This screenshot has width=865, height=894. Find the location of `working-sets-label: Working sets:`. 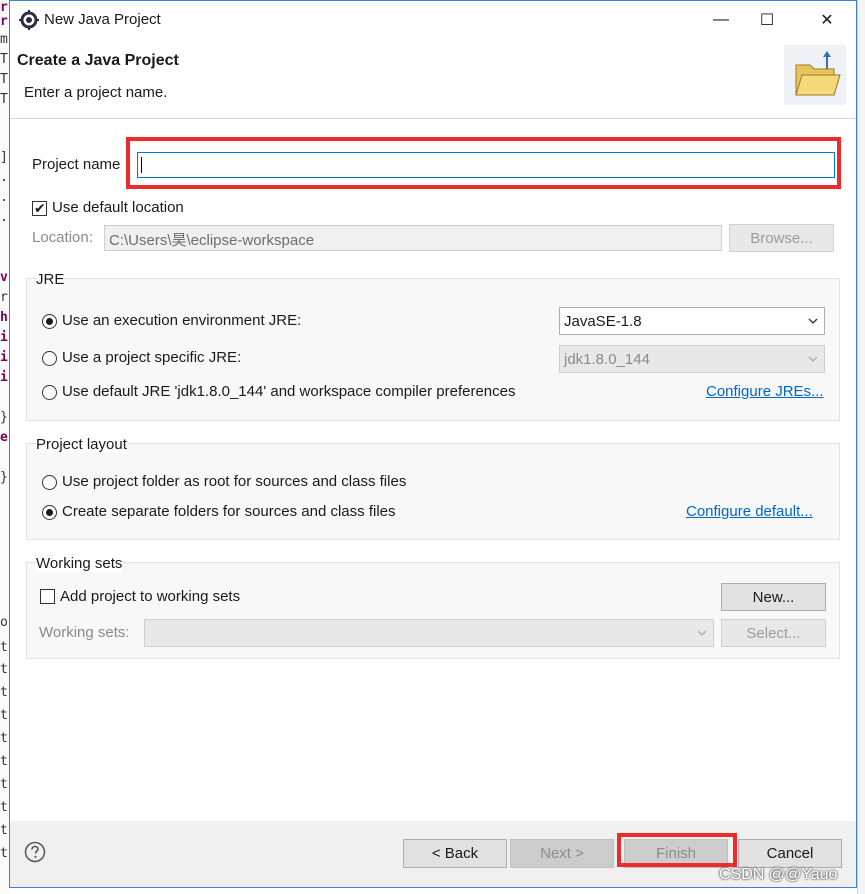

working-sets-label: Working sets: is located at coordinates (84, 632).